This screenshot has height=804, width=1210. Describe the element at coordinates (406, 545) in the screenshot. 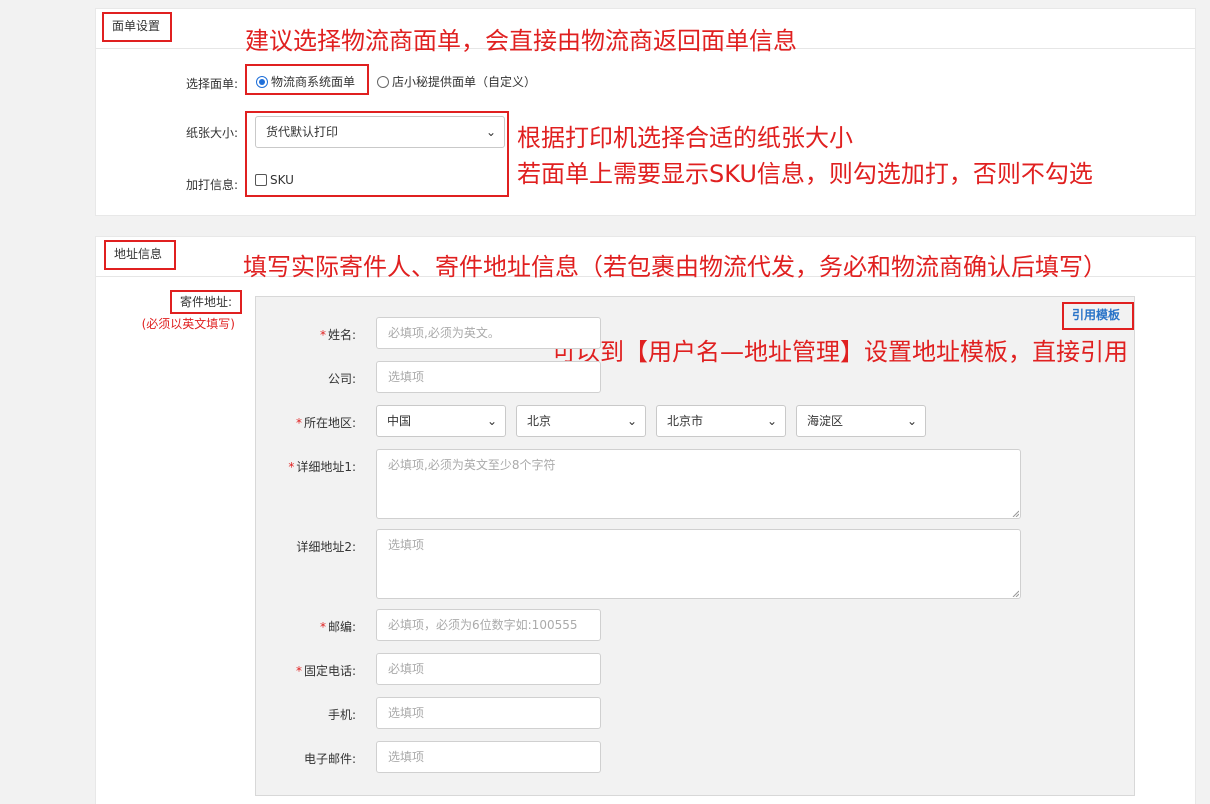

I see `address2-placeholder: 选填项` at that location.